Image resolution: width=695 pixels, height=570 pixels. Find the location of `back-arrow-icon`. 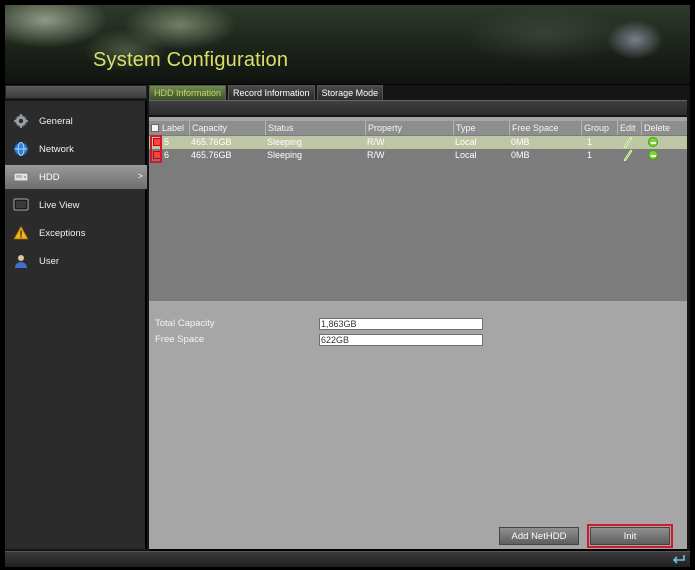

back-arrow-icon is located at coordinates (679, 560).